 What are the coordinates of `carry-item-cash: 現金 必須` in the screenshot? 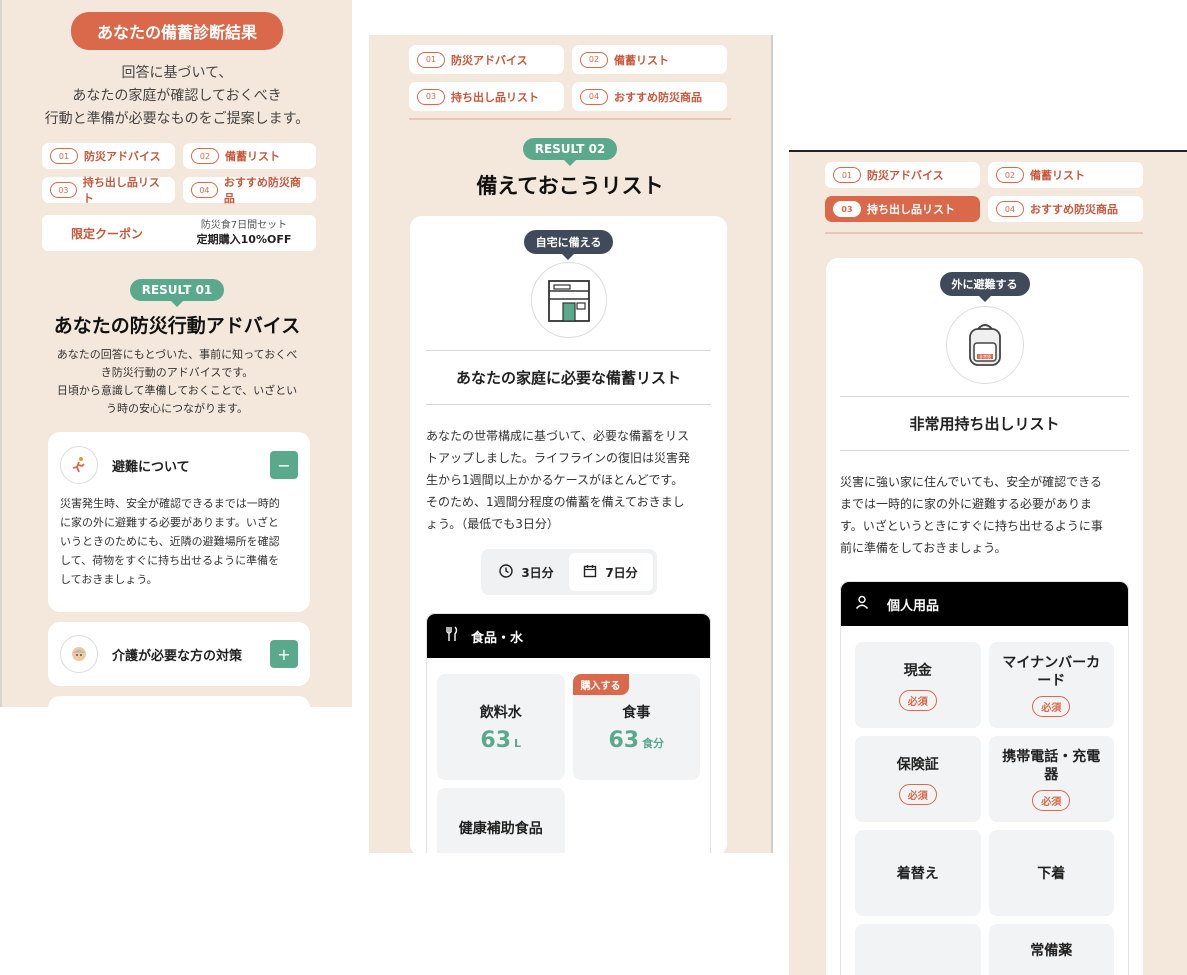 It's located at (918, 685).